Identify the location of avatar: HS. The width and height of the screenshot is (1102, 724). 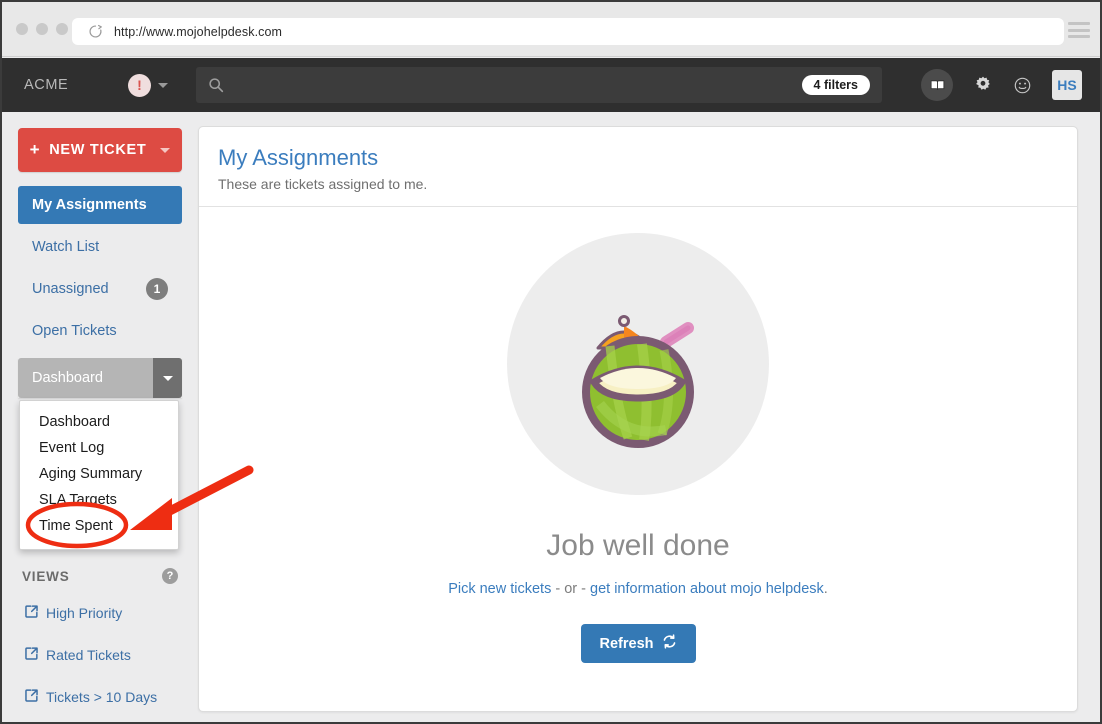
(1067, 85).